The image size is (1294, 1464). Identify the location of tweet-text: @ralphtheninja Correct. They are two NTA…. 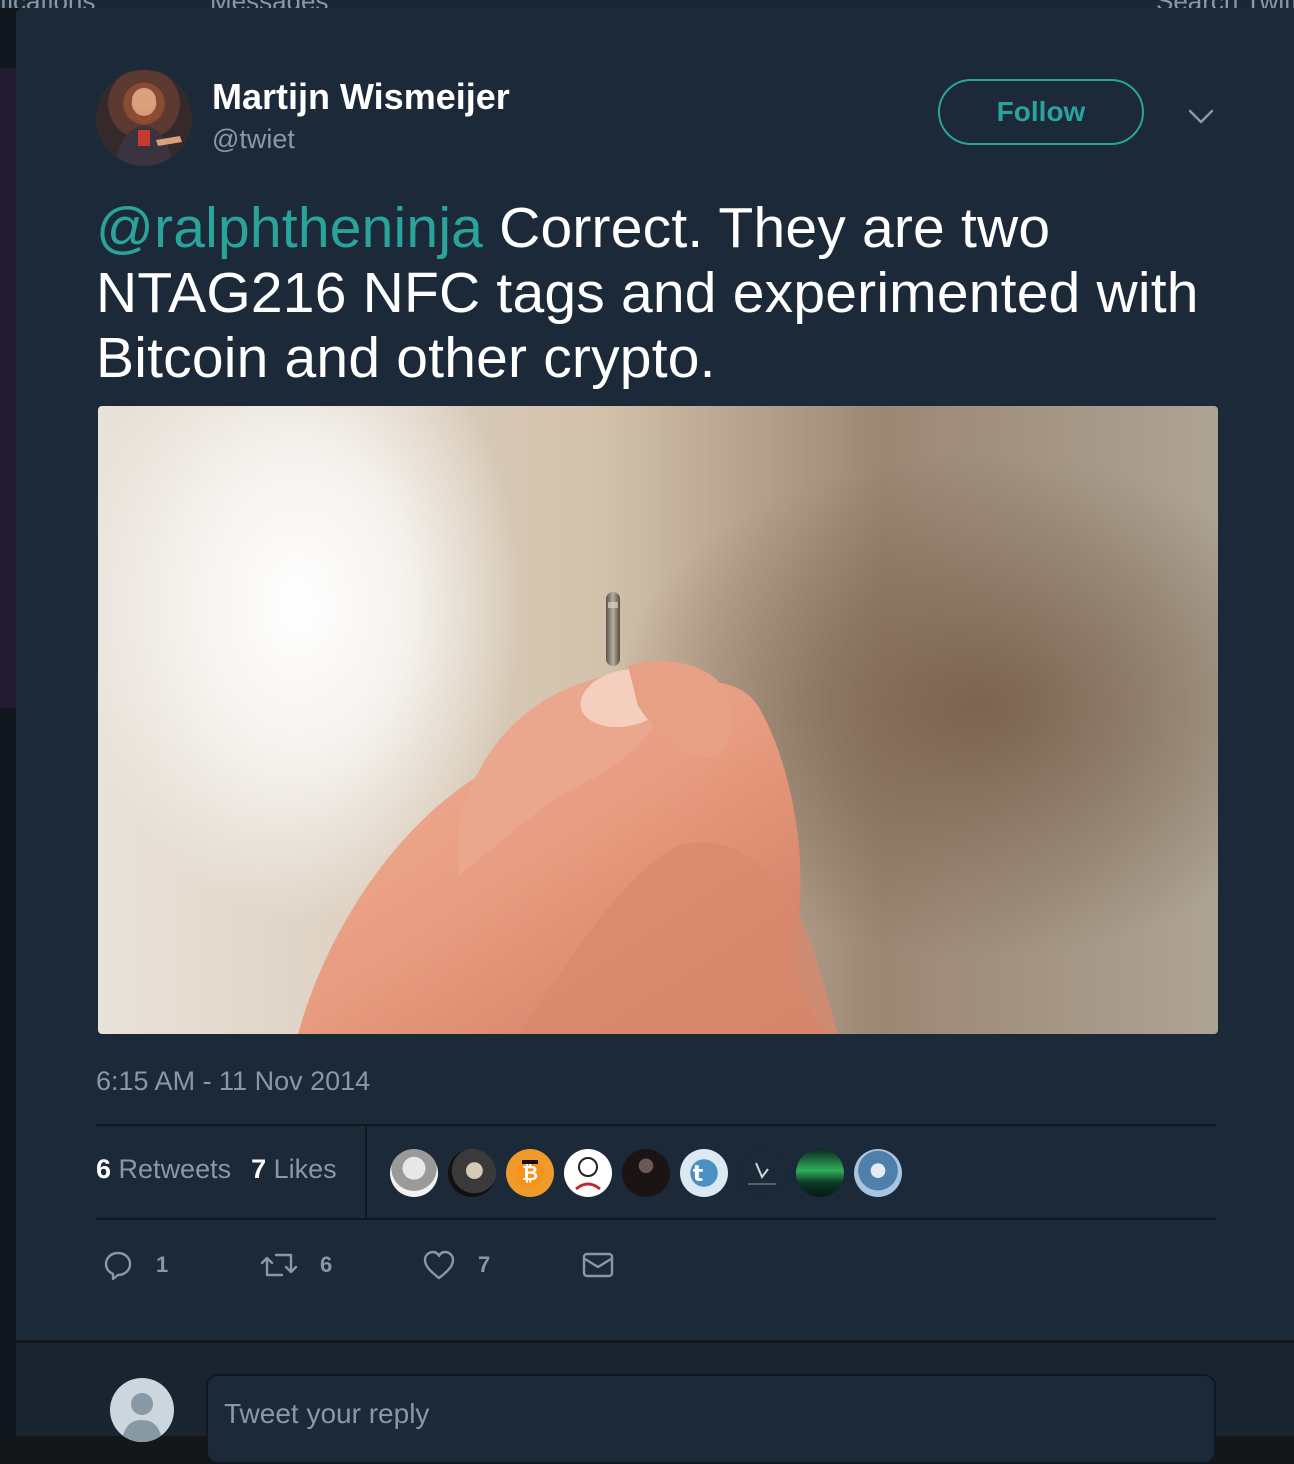
(651, 293).